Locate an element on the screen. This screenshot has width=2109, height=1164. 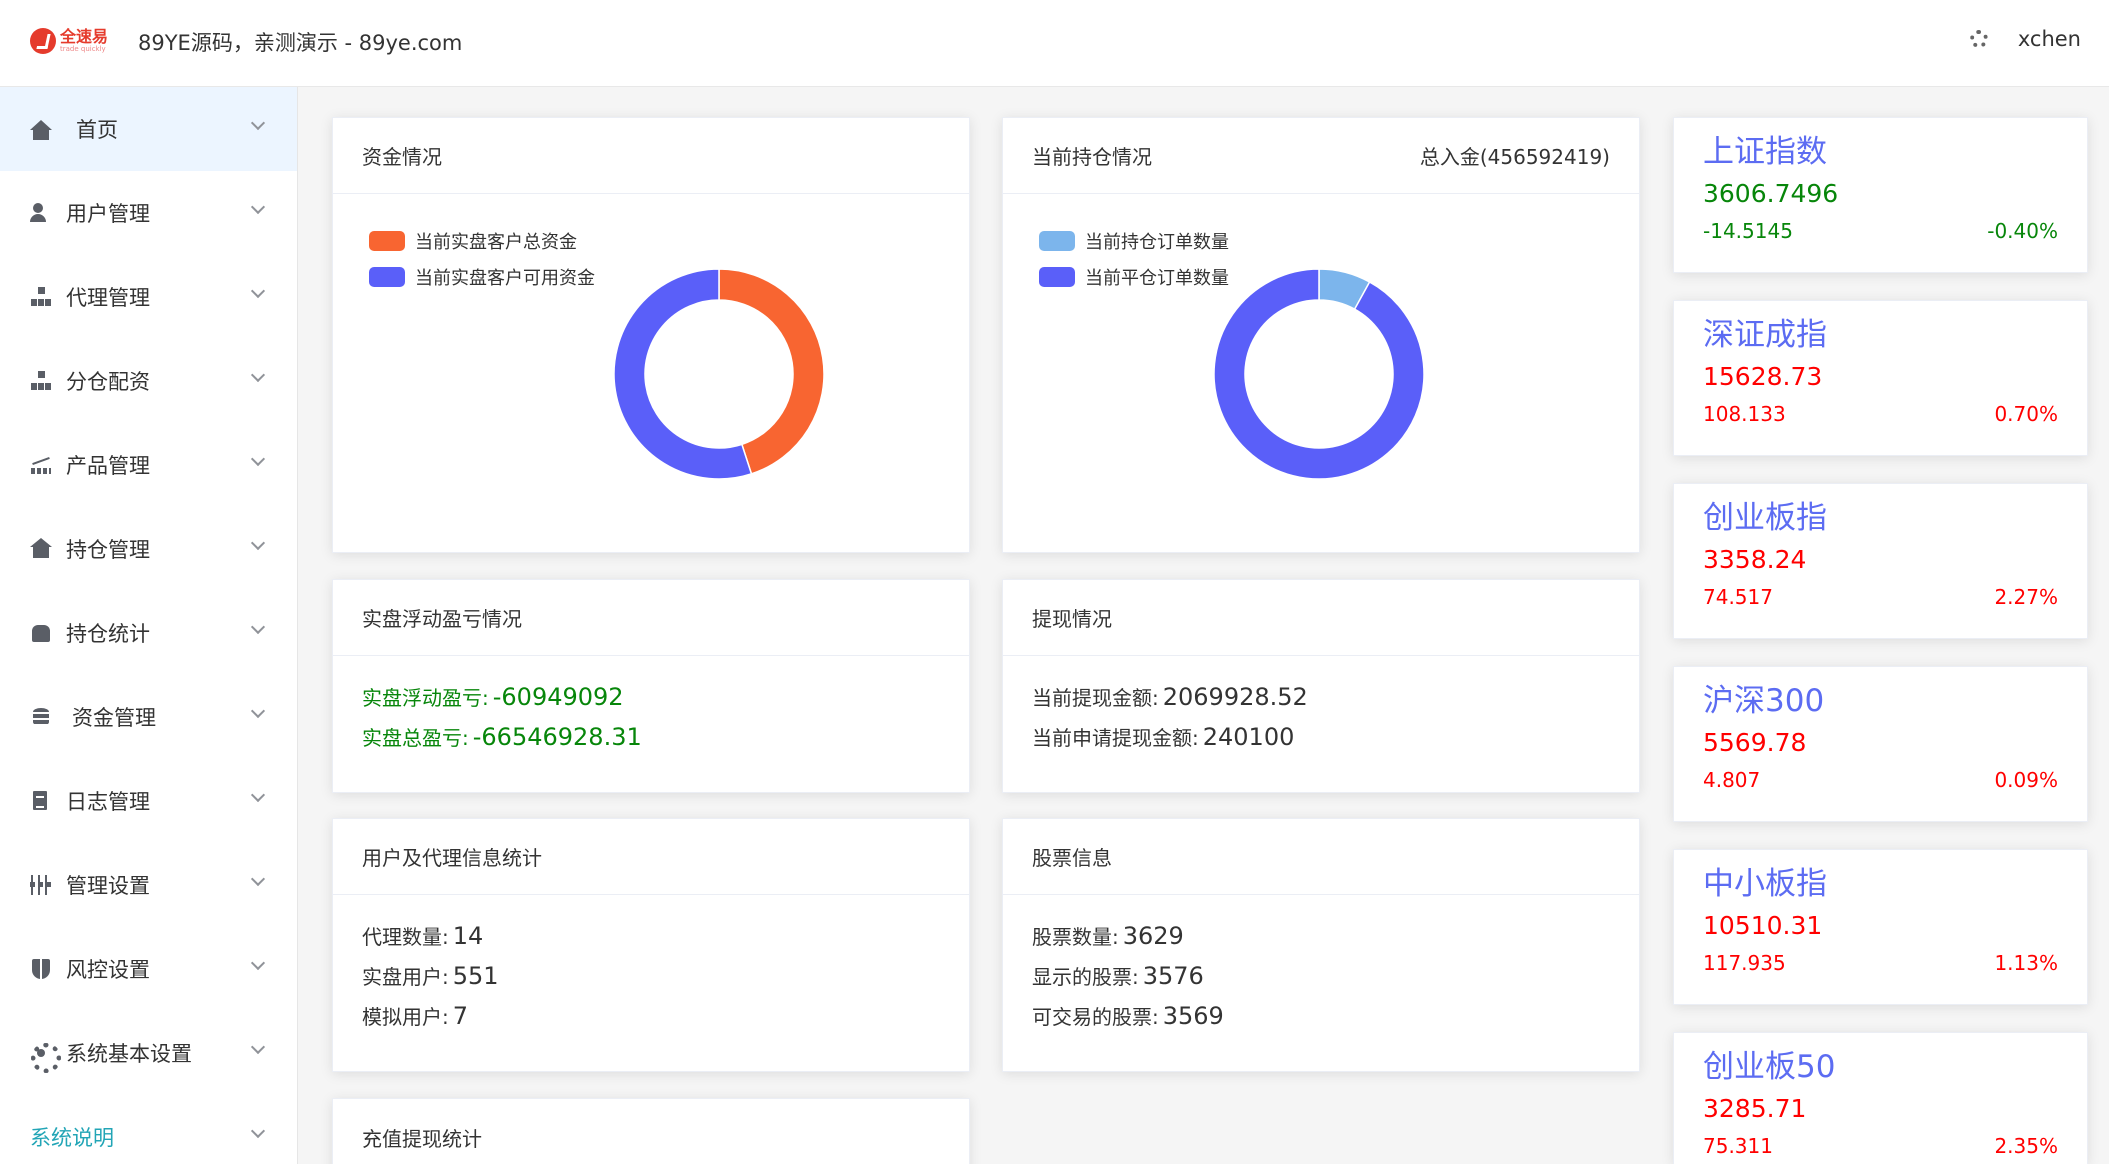
coins-icon is located at coordinates (41, 717).